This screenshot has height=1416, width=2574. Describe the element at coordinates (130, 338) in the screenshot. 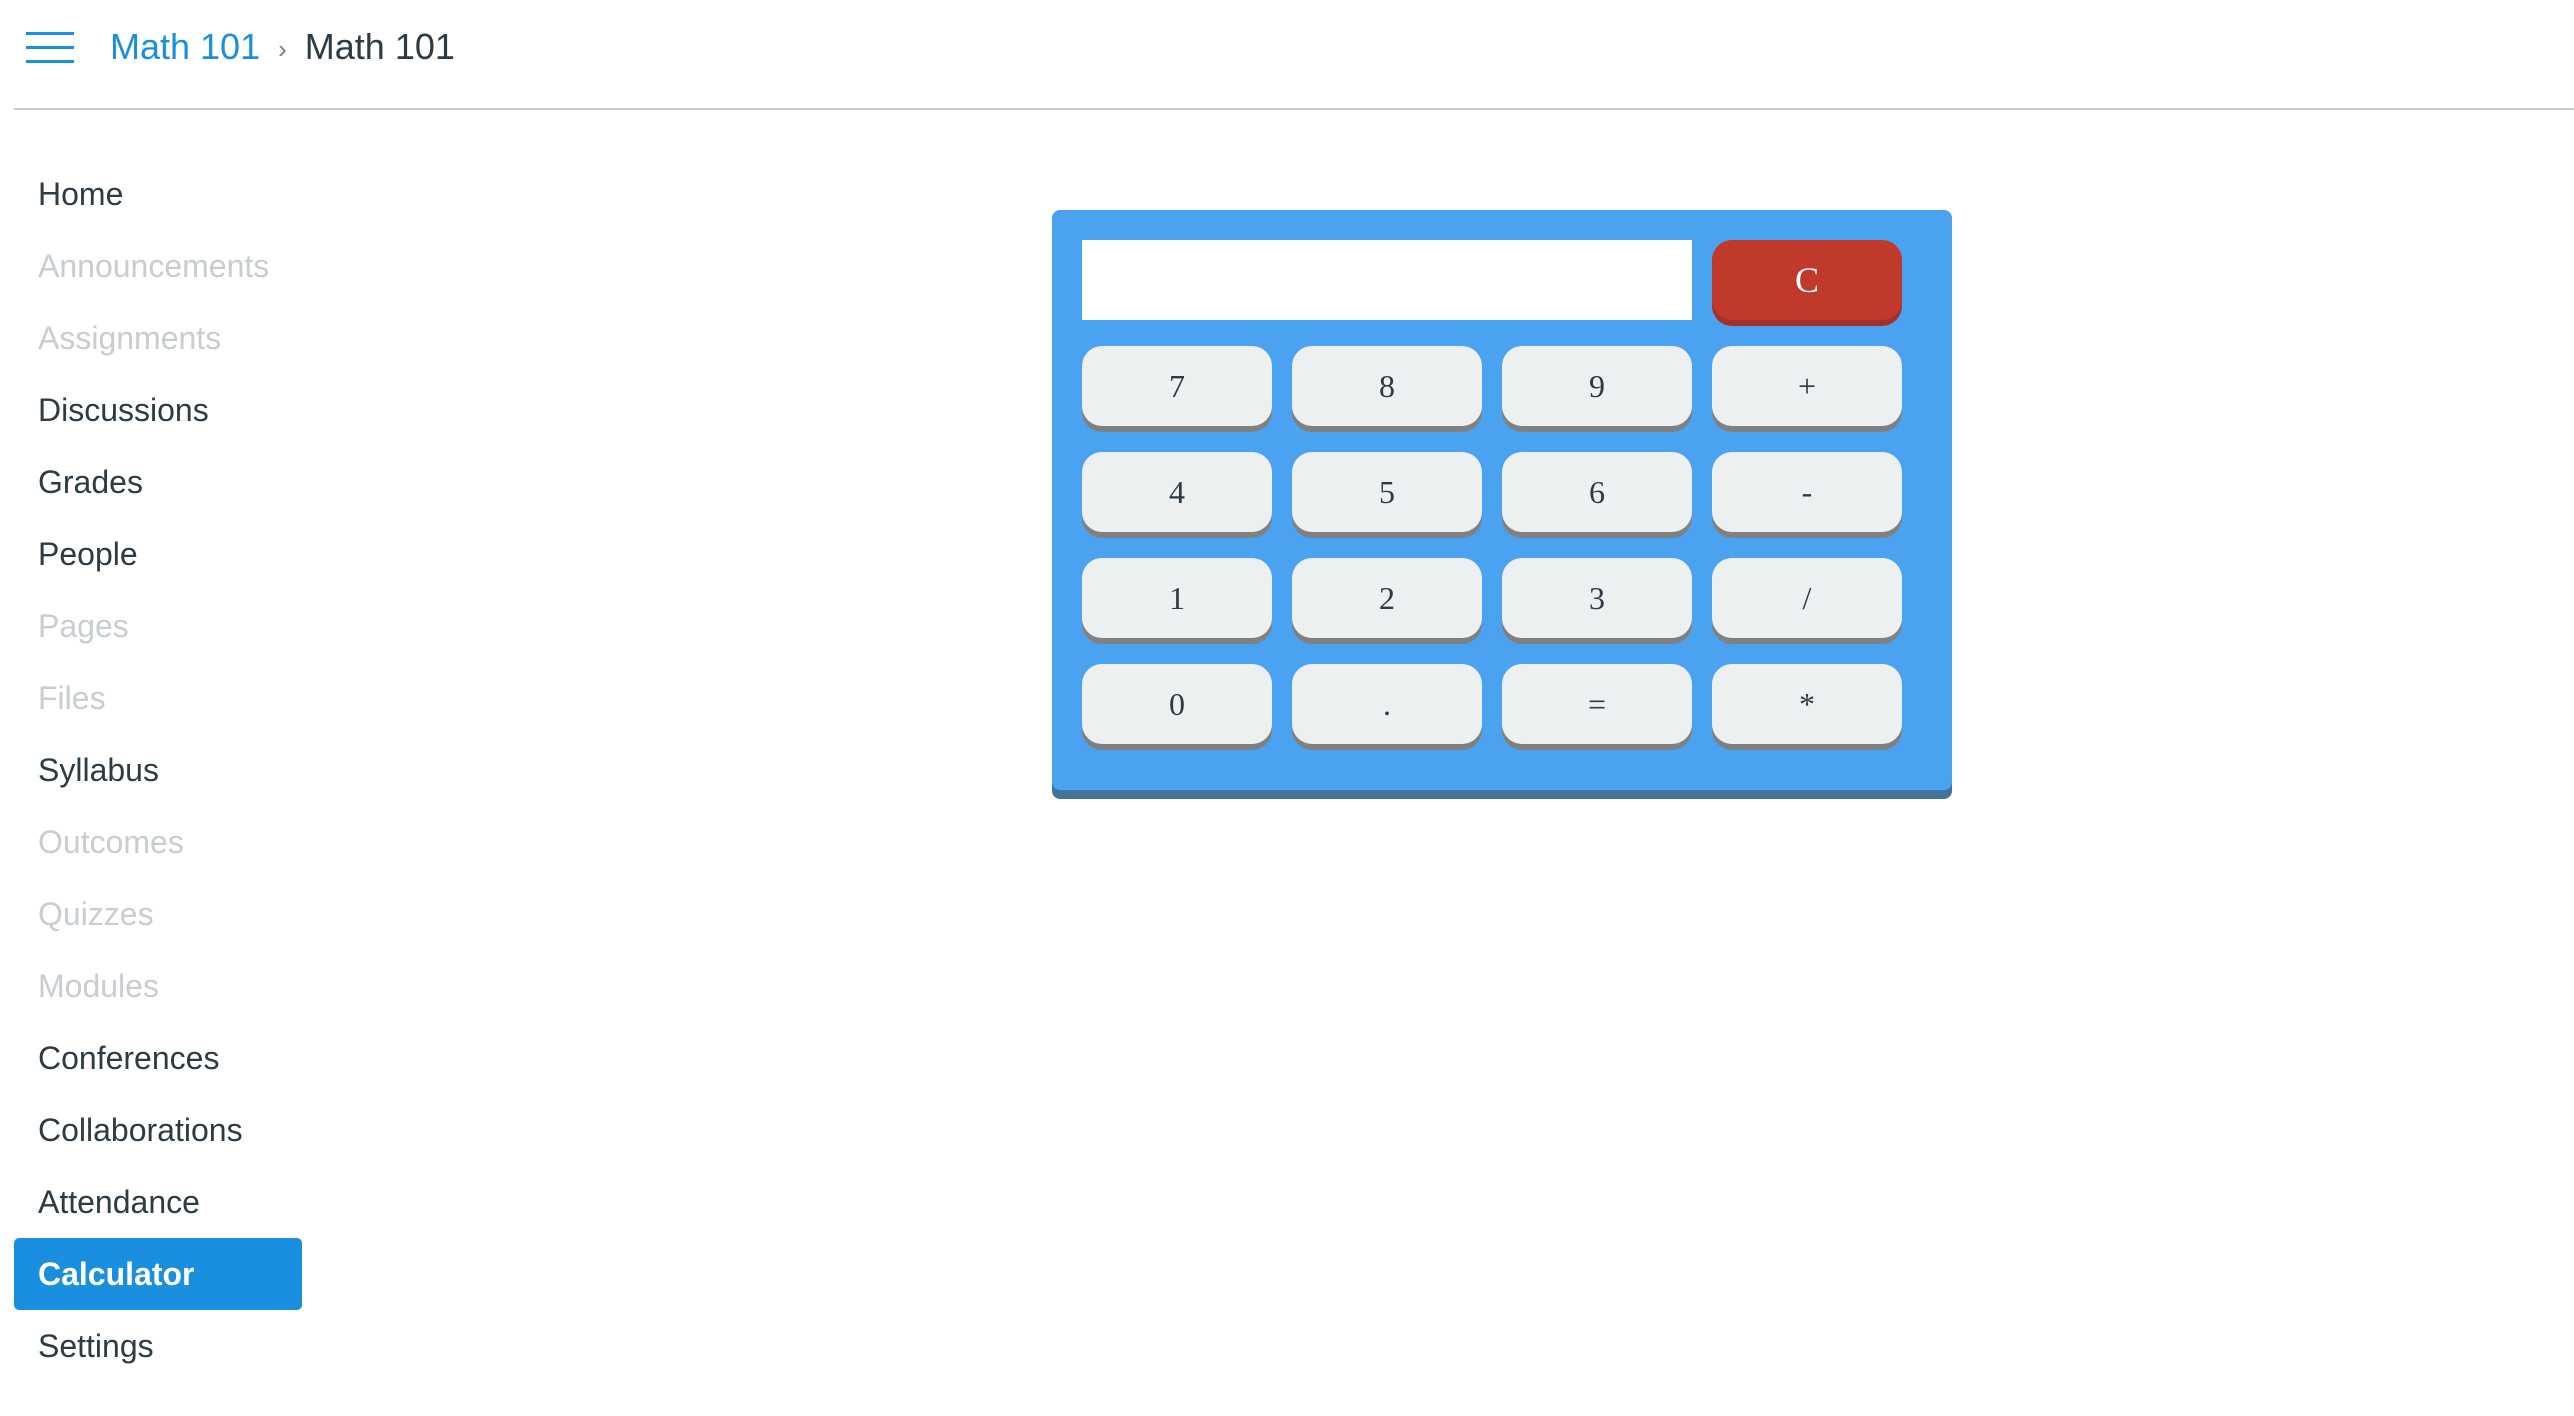

I see `sidebar-item-assignments: Assignments` at that location.